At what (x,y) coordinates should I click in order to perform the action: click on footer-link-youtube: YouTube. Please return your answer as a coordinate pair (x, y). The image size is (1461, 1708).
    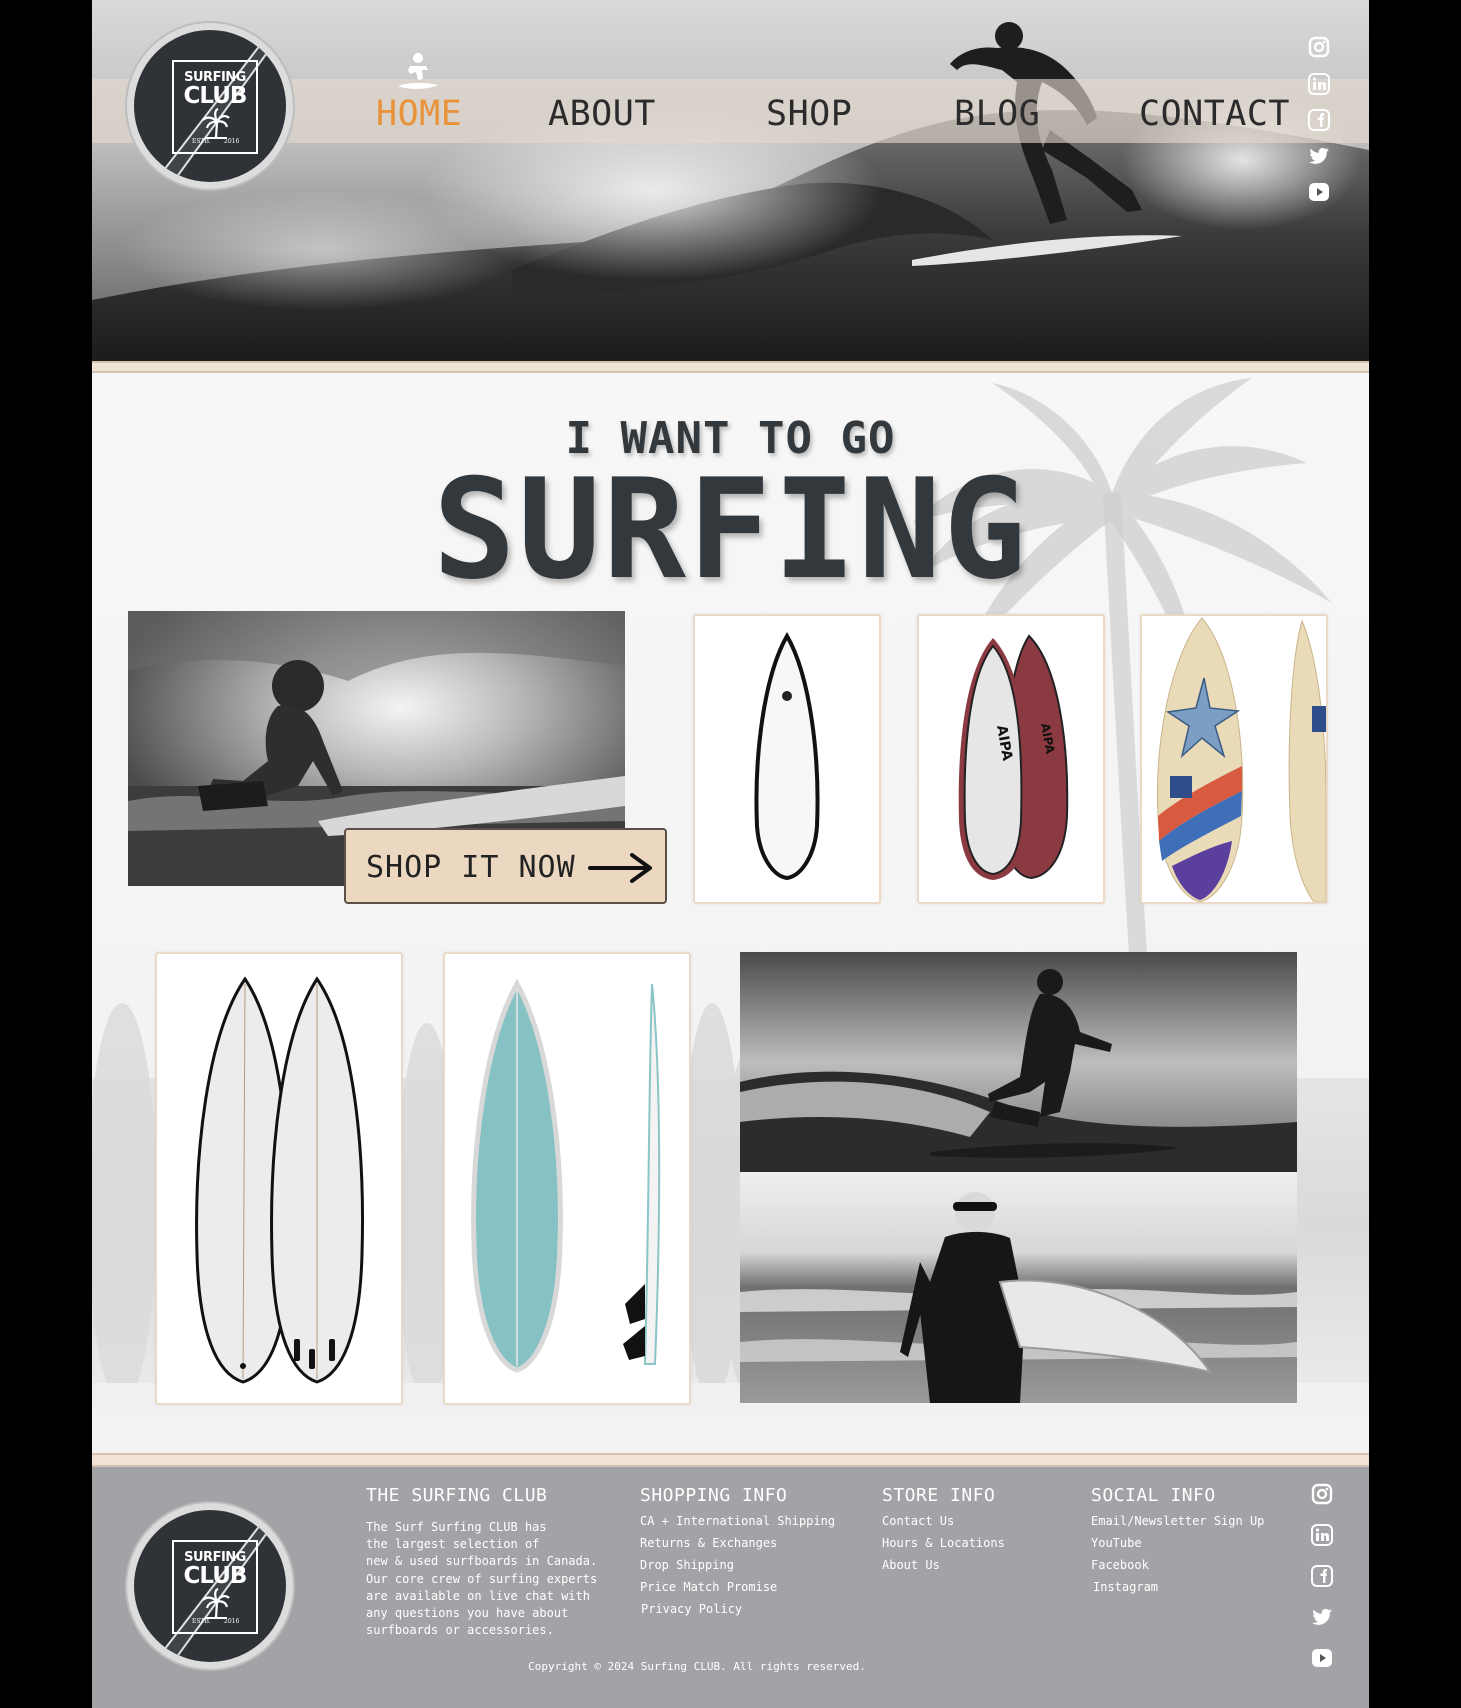
    Looking at the image, I should click on (1116, 1543).